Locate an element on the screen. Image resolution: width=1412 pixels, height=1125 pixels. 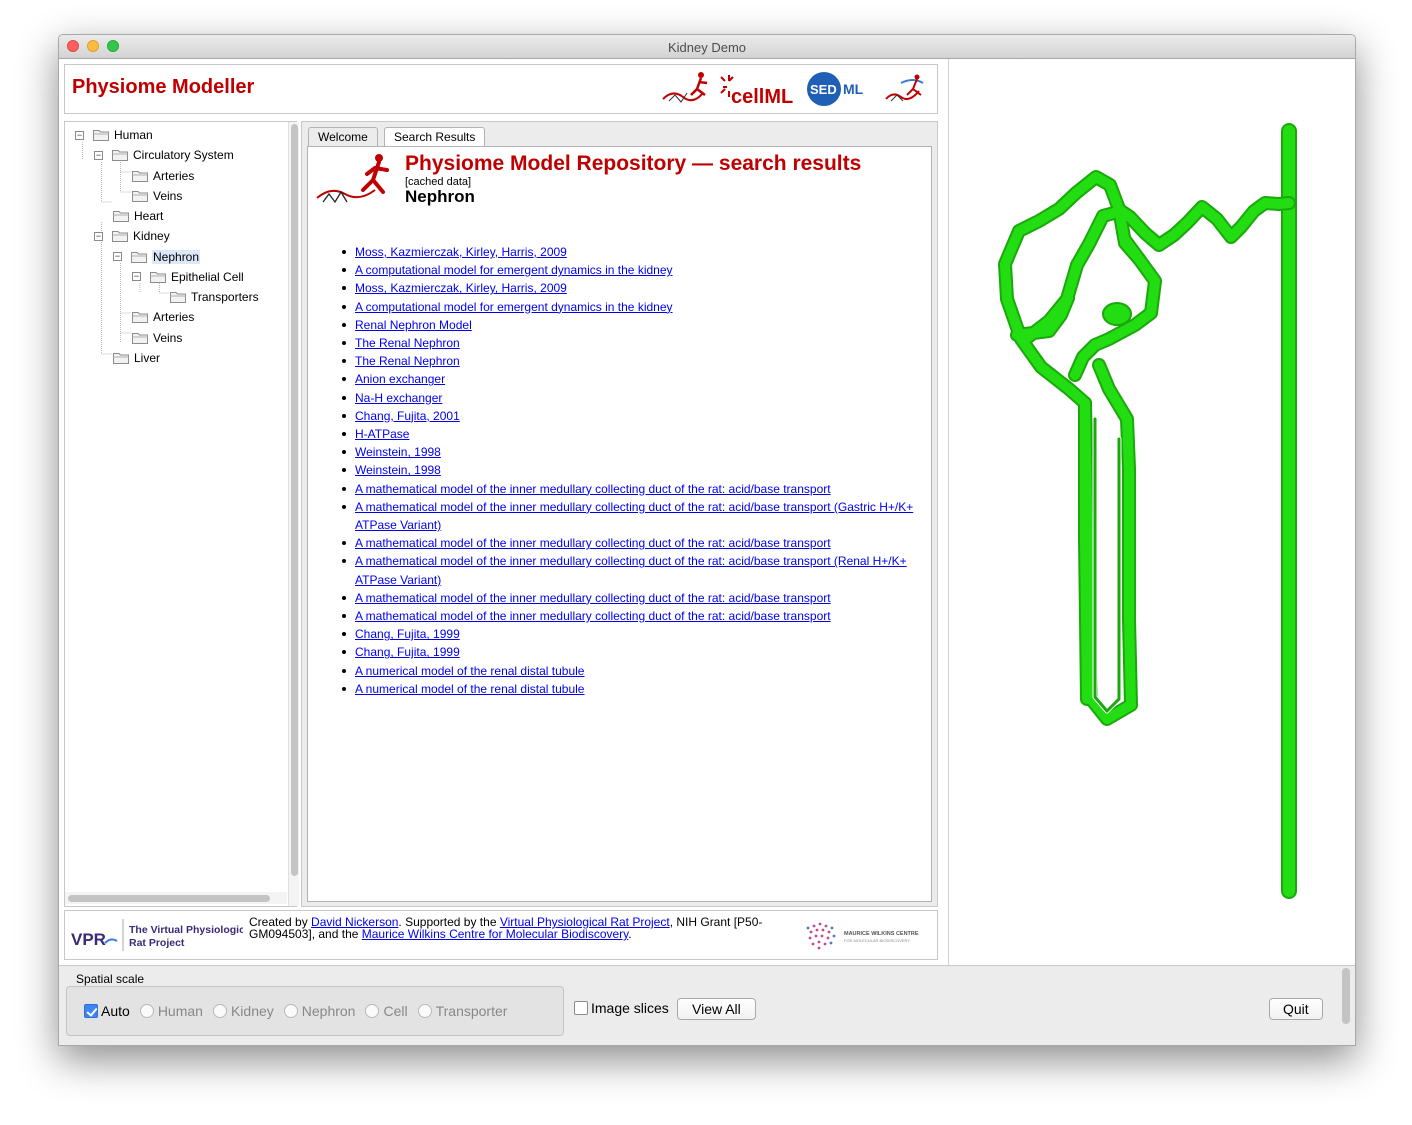
image-slices-checkbox: Image slices is located at coordinates (621, 1008).